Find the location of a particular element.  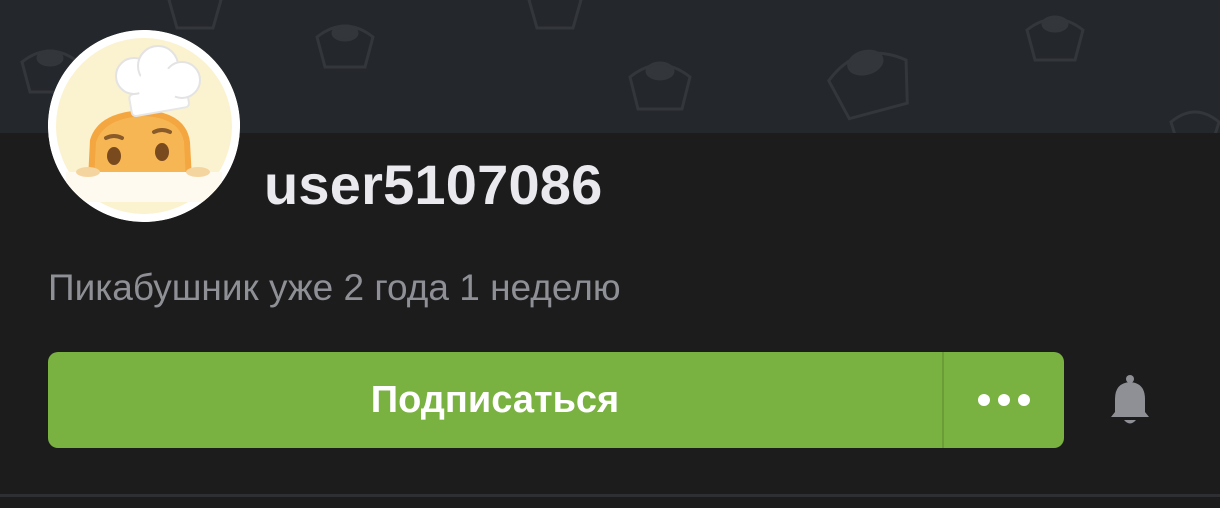

subscribe-button: Подписаться is located at coordinates (495, 400).